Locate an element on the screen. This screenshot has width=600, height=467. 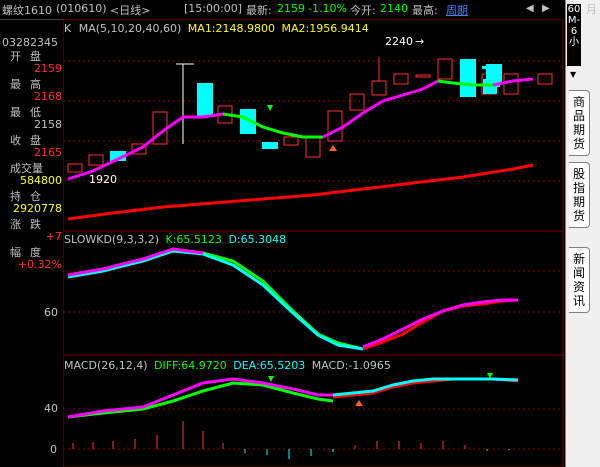
macd-axis-40: 40 is located at coordinates (51, 408).